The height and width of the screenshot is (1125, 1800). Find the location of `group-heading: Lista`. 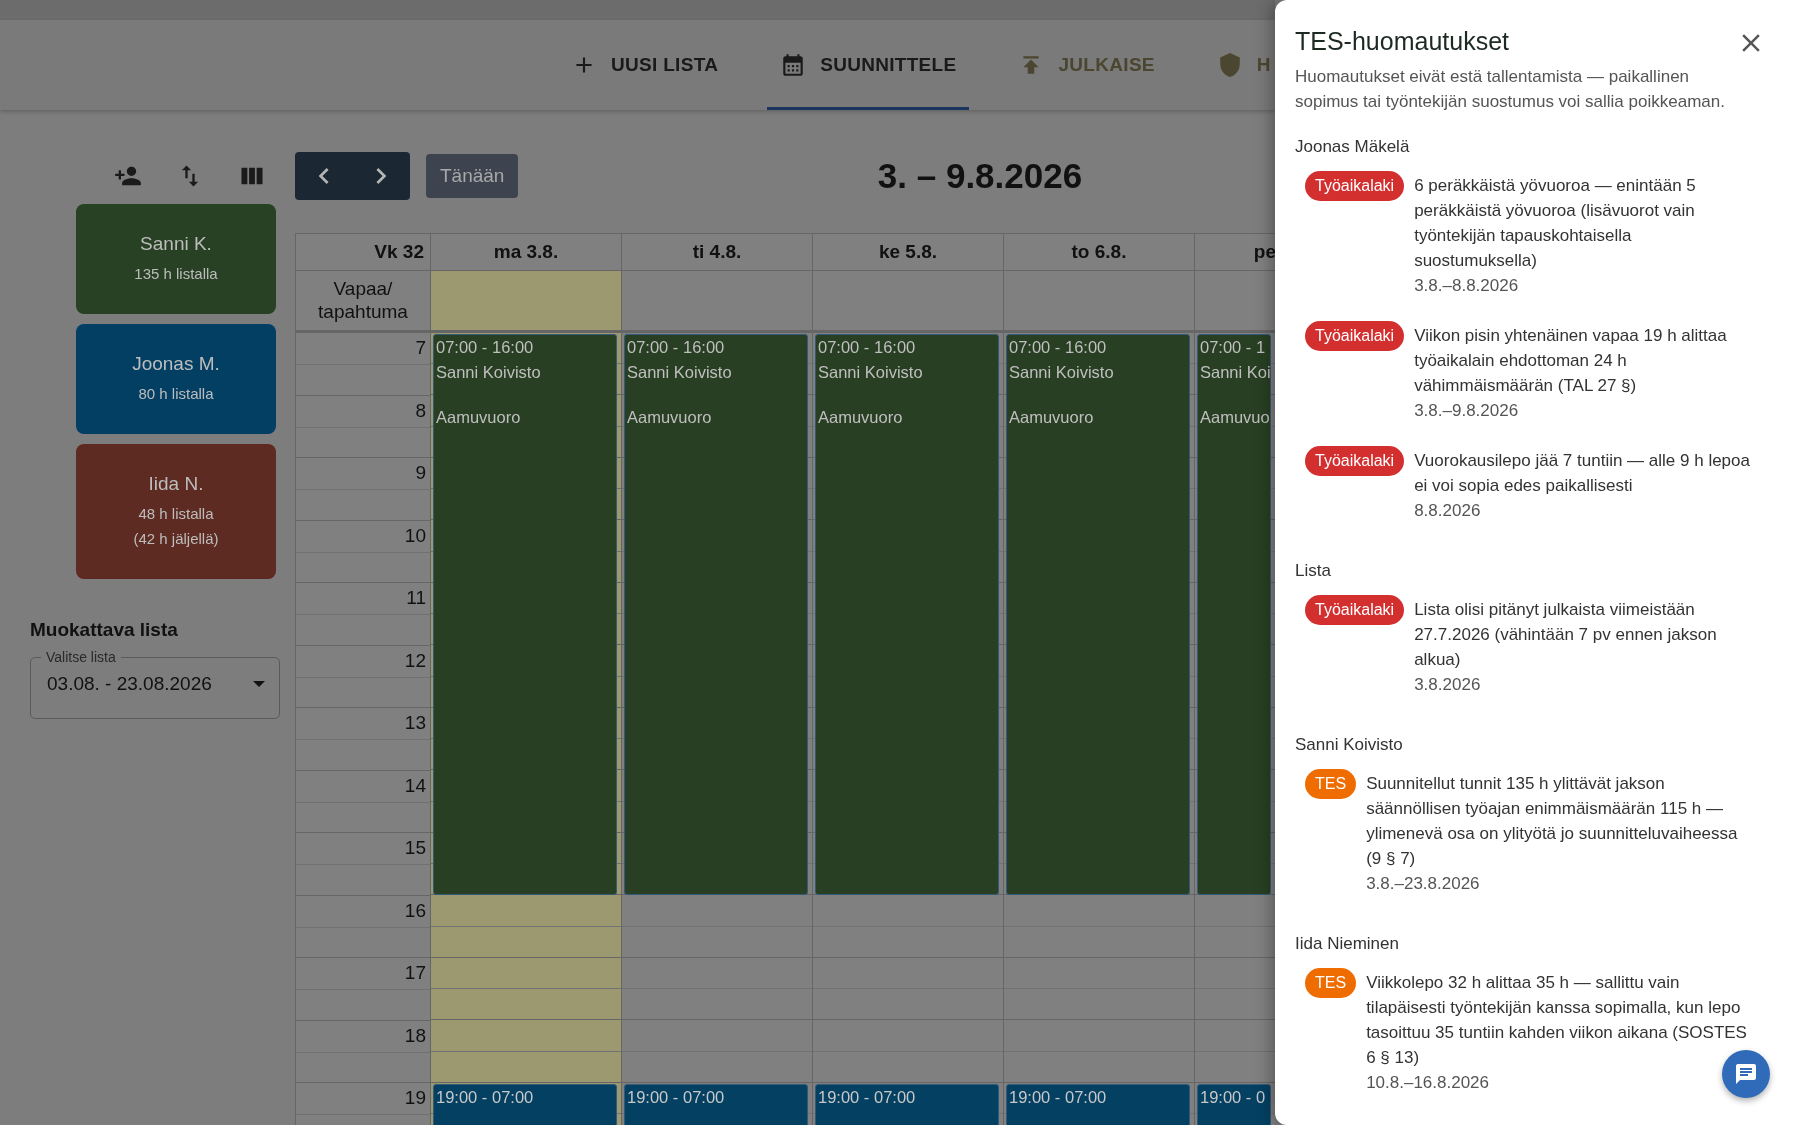

group-heading: Lista is located at coordinates (1313, 571).